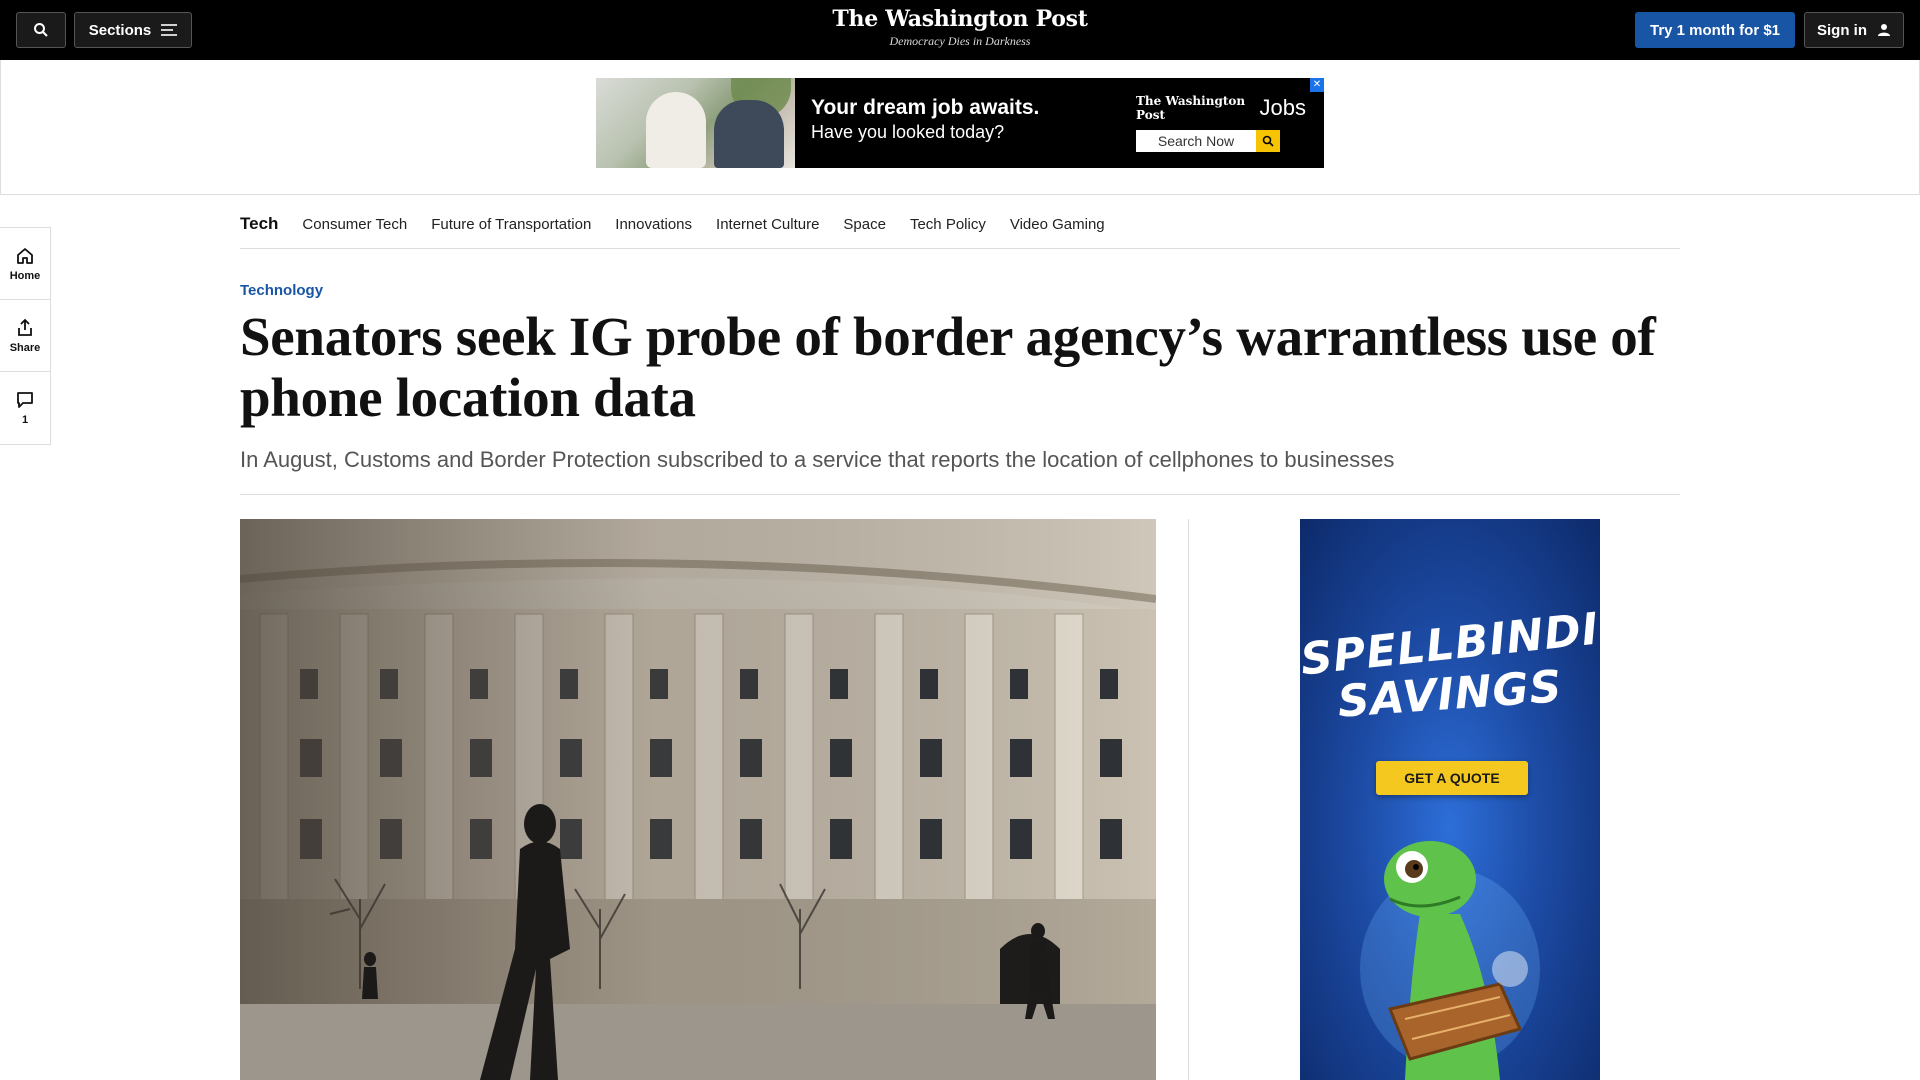  What do you see at coordinates (1057, 224) in the screenshot?
I see `section-link-video-gaming: Video Gaming` at bounding box center [1057, 224].